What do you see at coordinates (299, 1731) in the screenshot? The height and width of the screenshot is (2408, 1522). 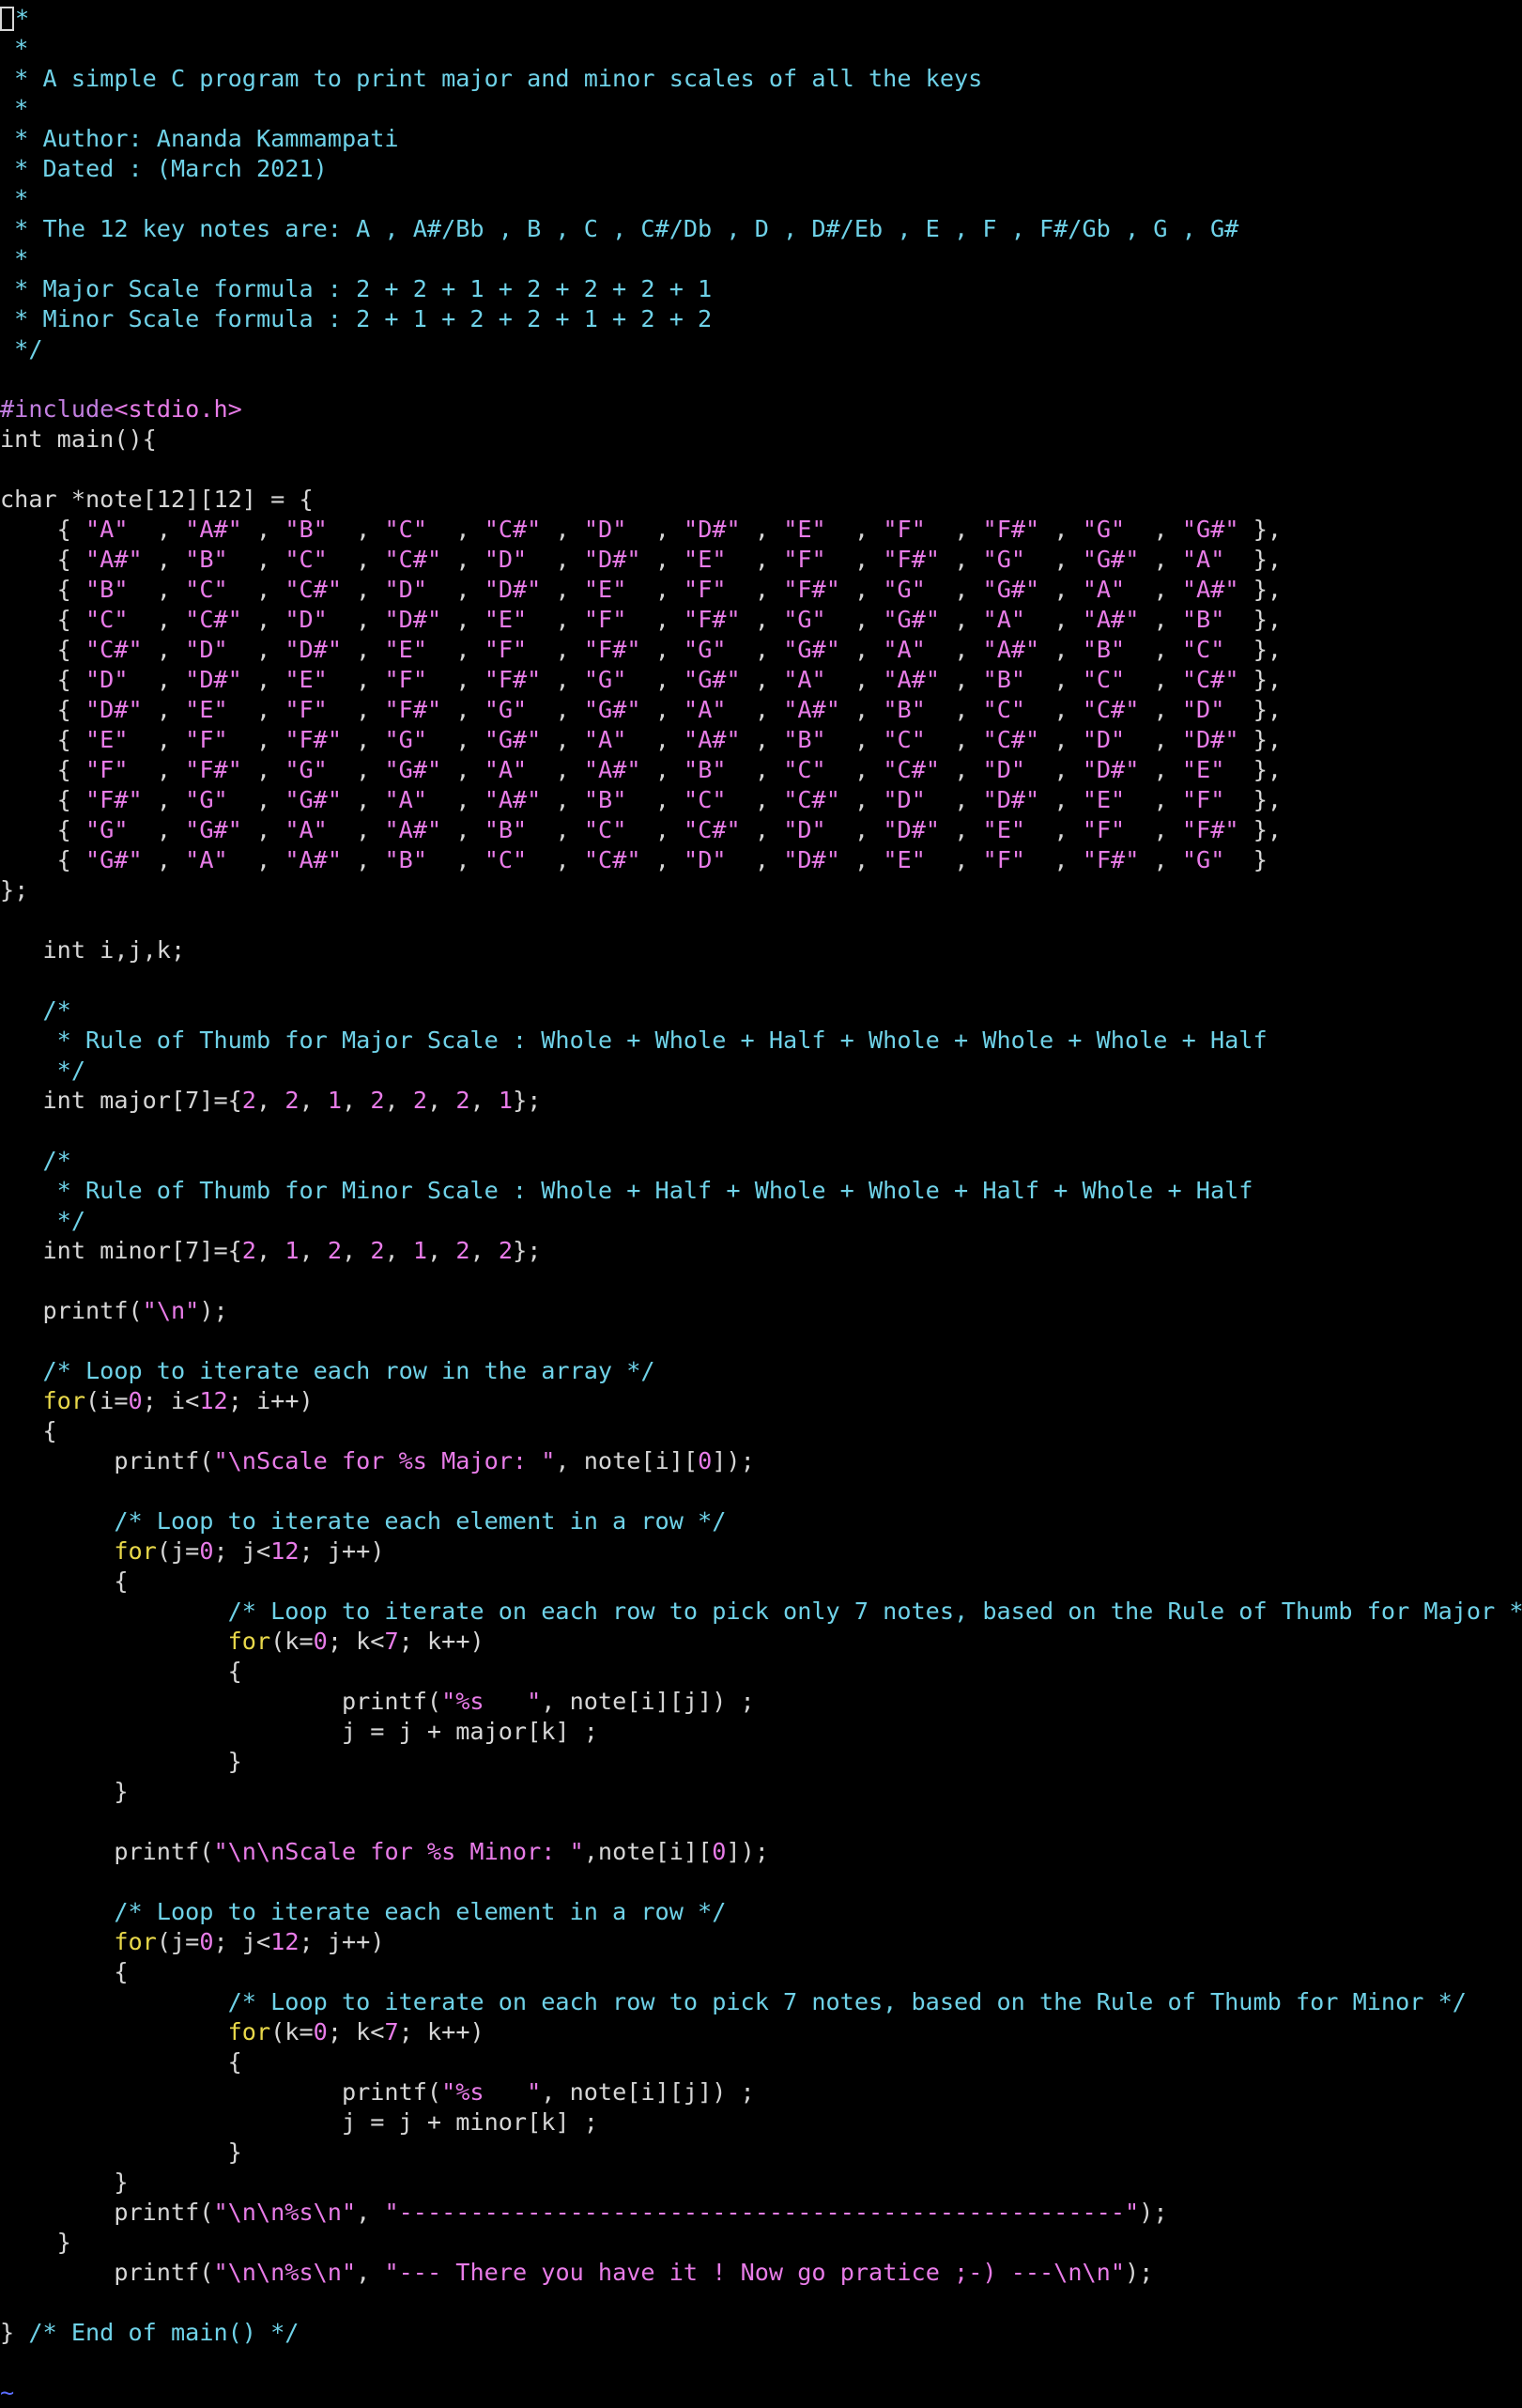 I see `code-text: j = j + major[k] ;` at bounding box center [299, 1731].